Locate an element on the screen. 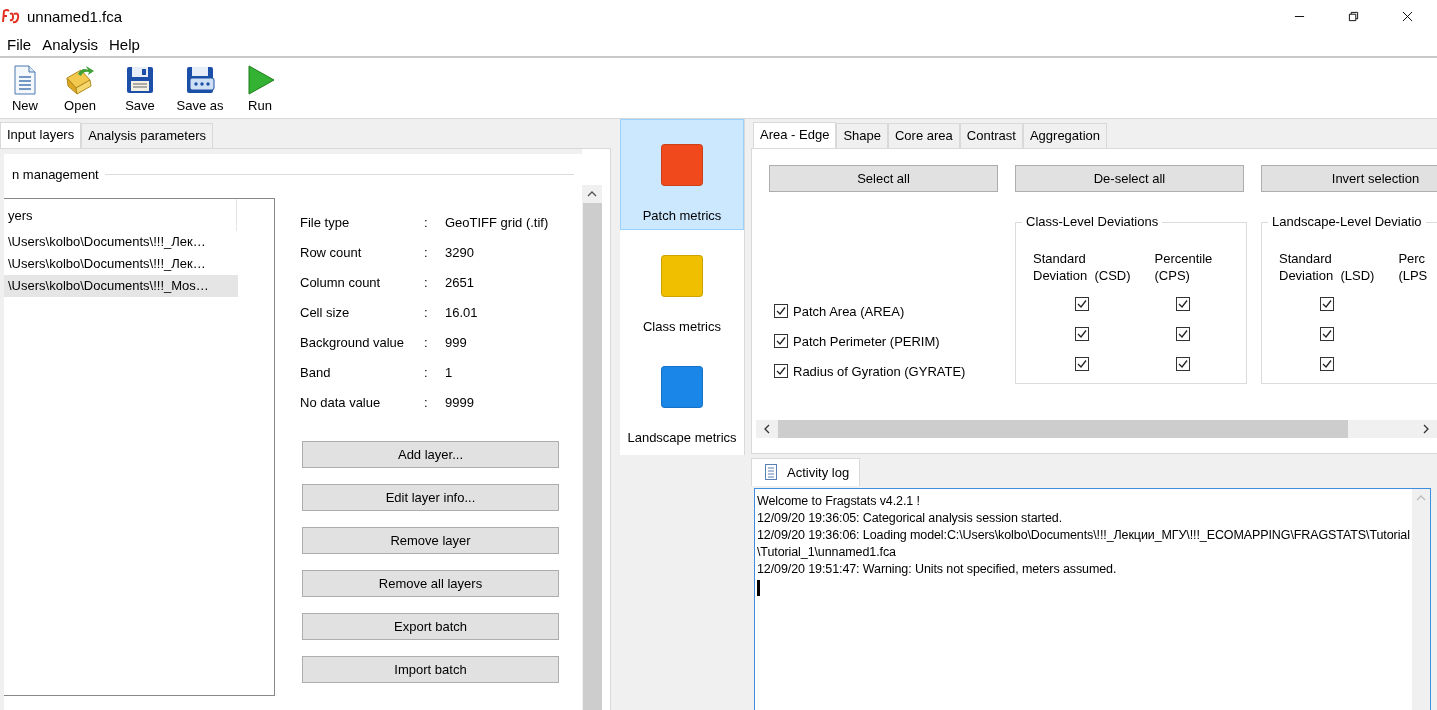 Image resolution: width=1437 pixels, height=710 pixels. log-line: \Tutorial_1\unnamed1.fca is located at coordinates (827, 552).